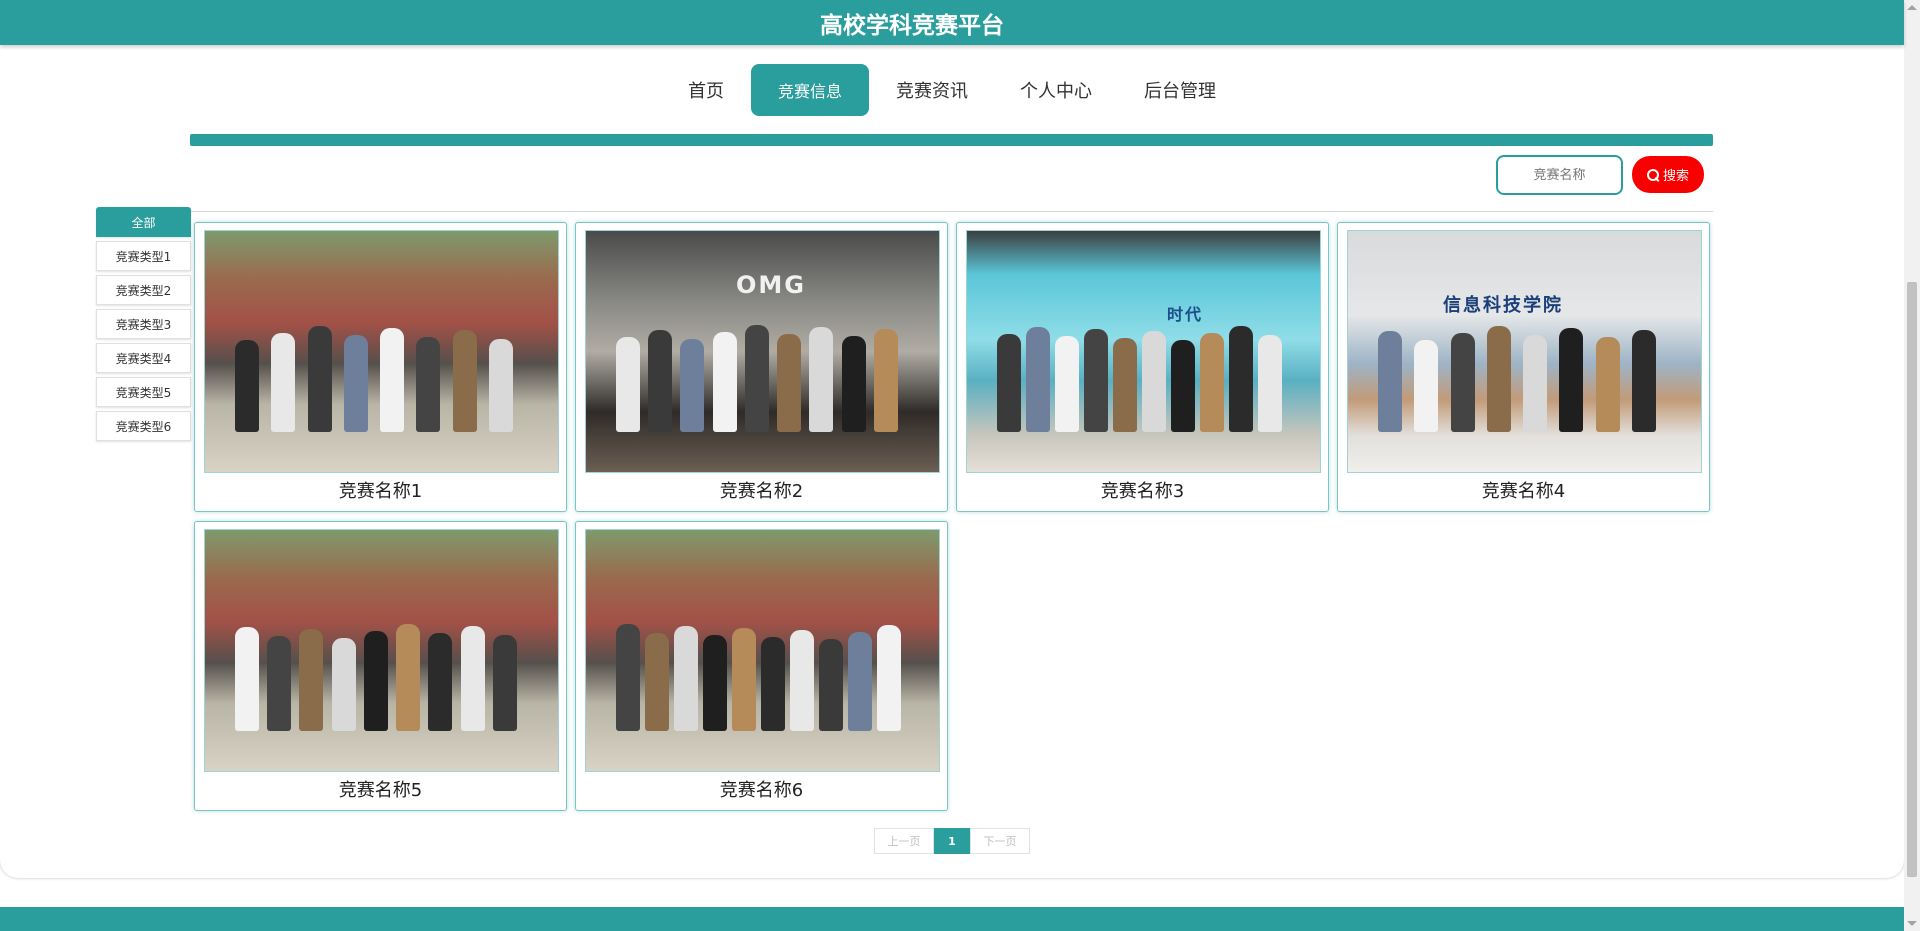  I want to click on competition-photo: 时代, so click(1143, 351).